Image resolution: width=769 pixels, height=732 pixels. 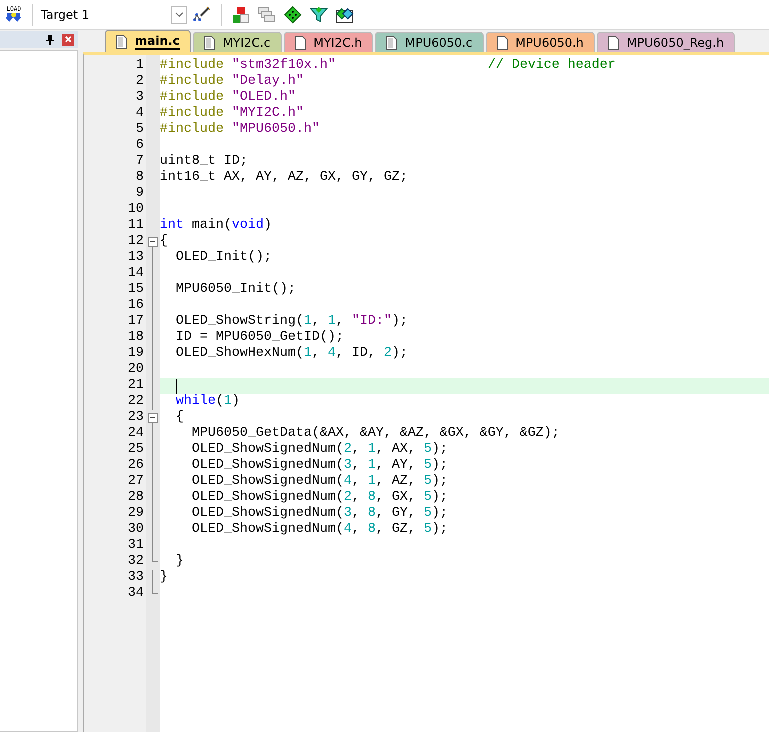 What do you see at coordinates (429, 42) in the screenshot?
I see `file-tab: MPU6050.c` at bounding box center [429, 42].